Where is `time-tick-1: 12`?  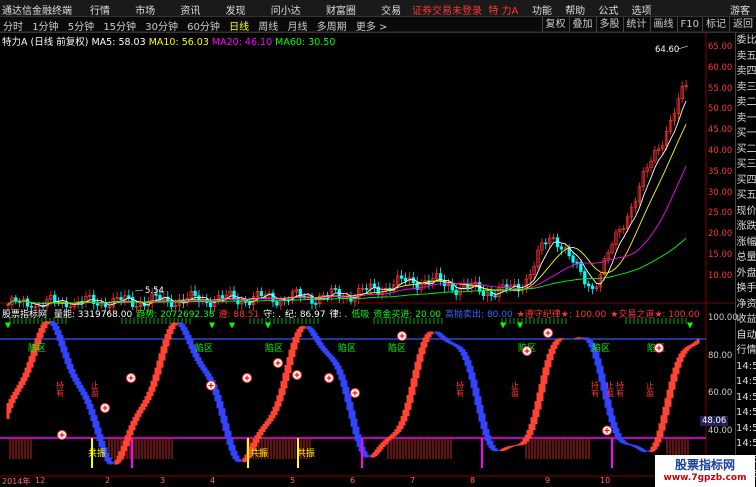 time-tick-1: 12 is located at coordinates (40, 480).